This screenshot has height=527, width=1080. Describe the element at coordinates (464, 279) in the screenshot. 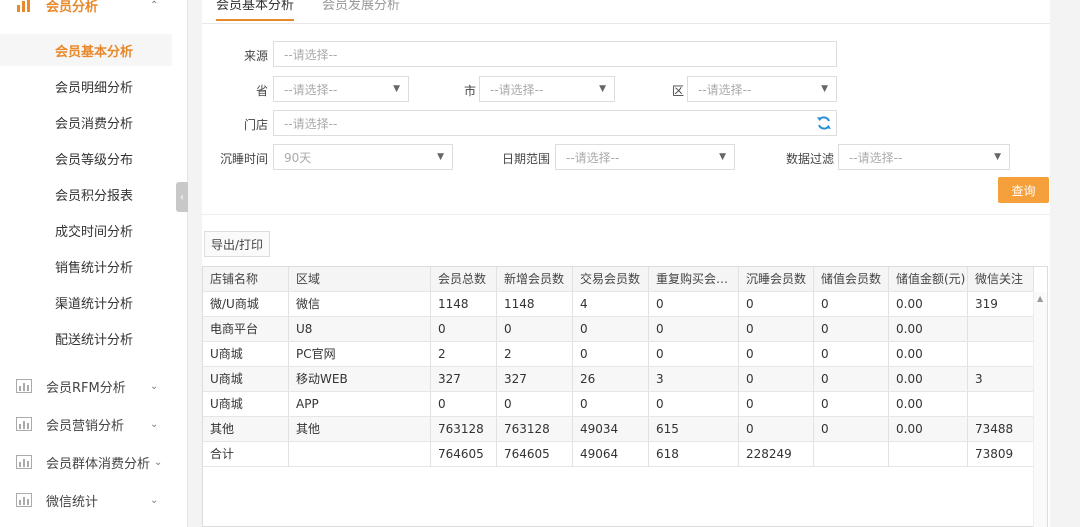

I see `col-header-total: 会员总数` at that location.